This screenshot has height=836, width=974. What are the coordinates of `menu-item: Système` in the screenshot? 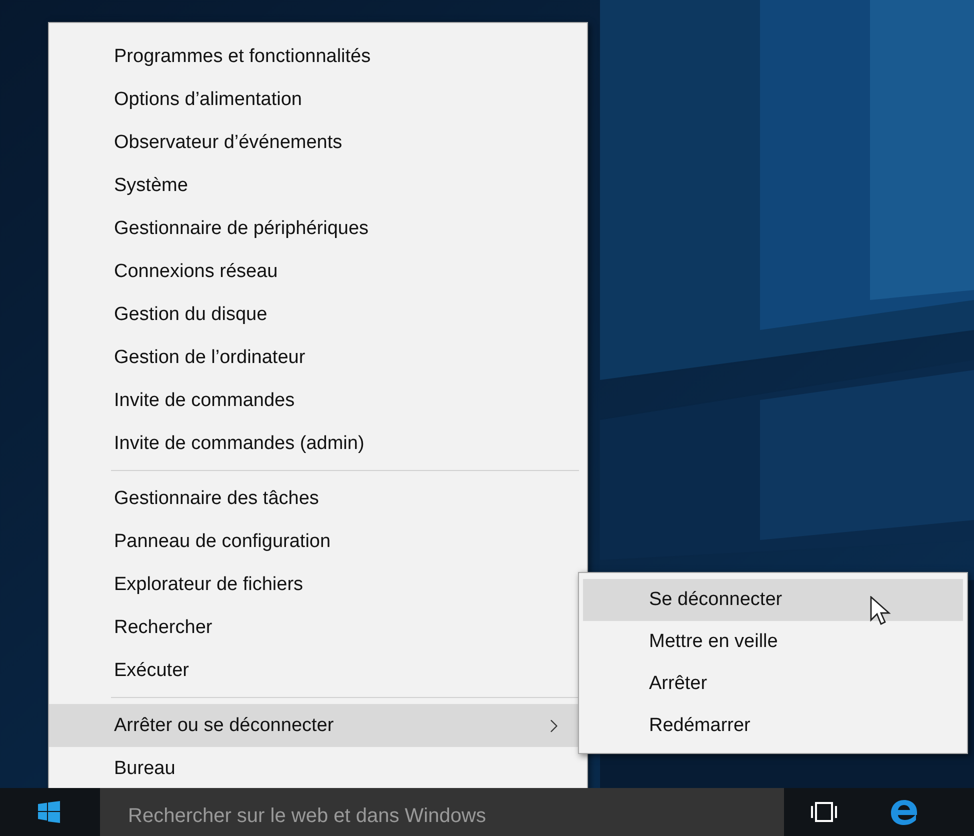 It's located at (318, 185).